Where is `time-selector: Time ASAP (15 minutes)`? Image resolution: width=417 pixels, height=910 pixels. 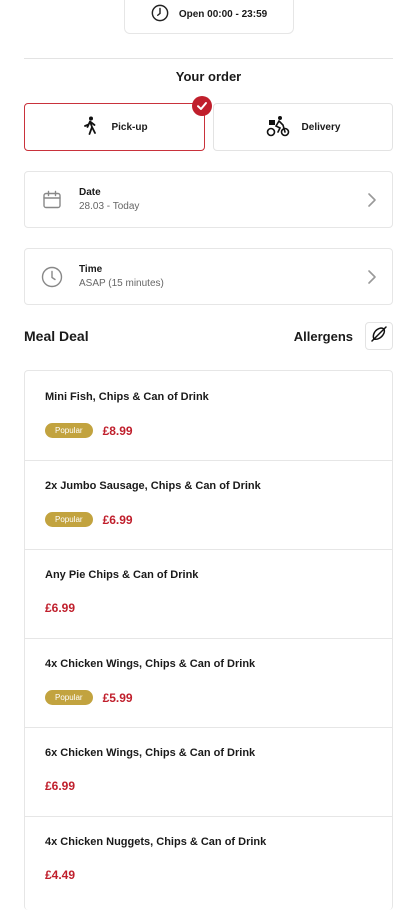 time-selector: Time ASAP (15 minutes) is located at coordinates (208, 276).